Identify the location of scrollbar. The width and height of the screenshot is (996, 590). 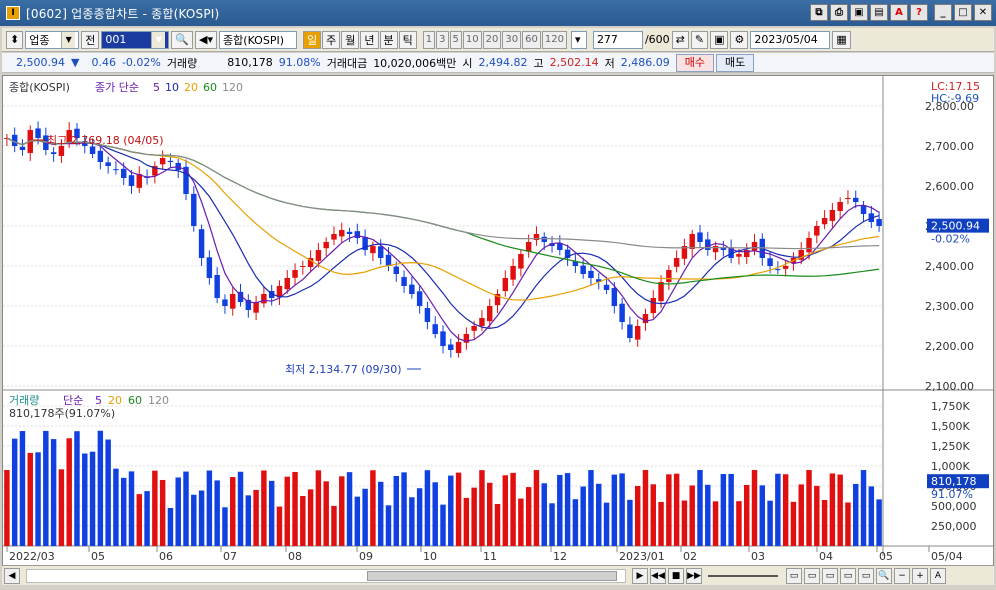
(326, 575).